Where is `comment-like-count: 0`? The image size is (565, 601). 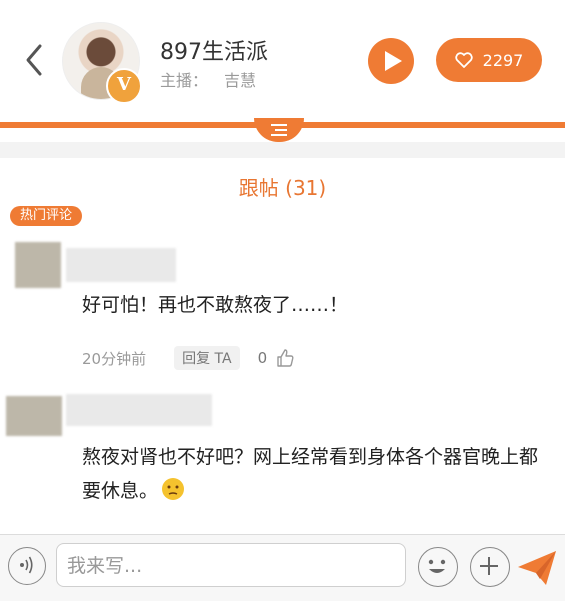 comment-like-count: 0 is located at coordinates (262, 358).